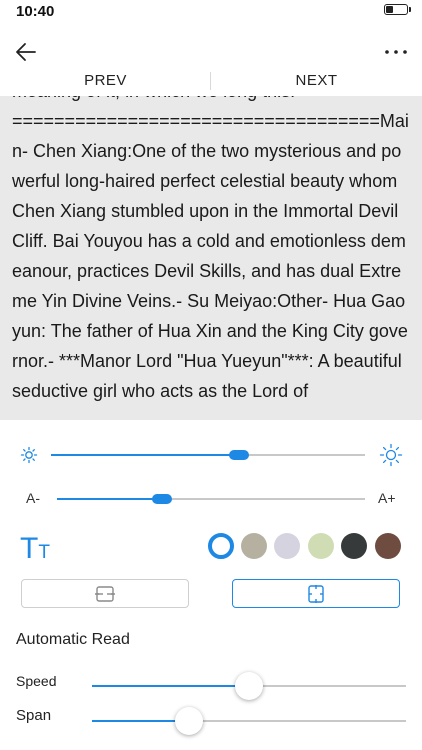 The image size is (422, 750). What do you see at coordinates (211, 499) in the screenshot?
I see `font-size-slider` at bounding box center [211, 499].